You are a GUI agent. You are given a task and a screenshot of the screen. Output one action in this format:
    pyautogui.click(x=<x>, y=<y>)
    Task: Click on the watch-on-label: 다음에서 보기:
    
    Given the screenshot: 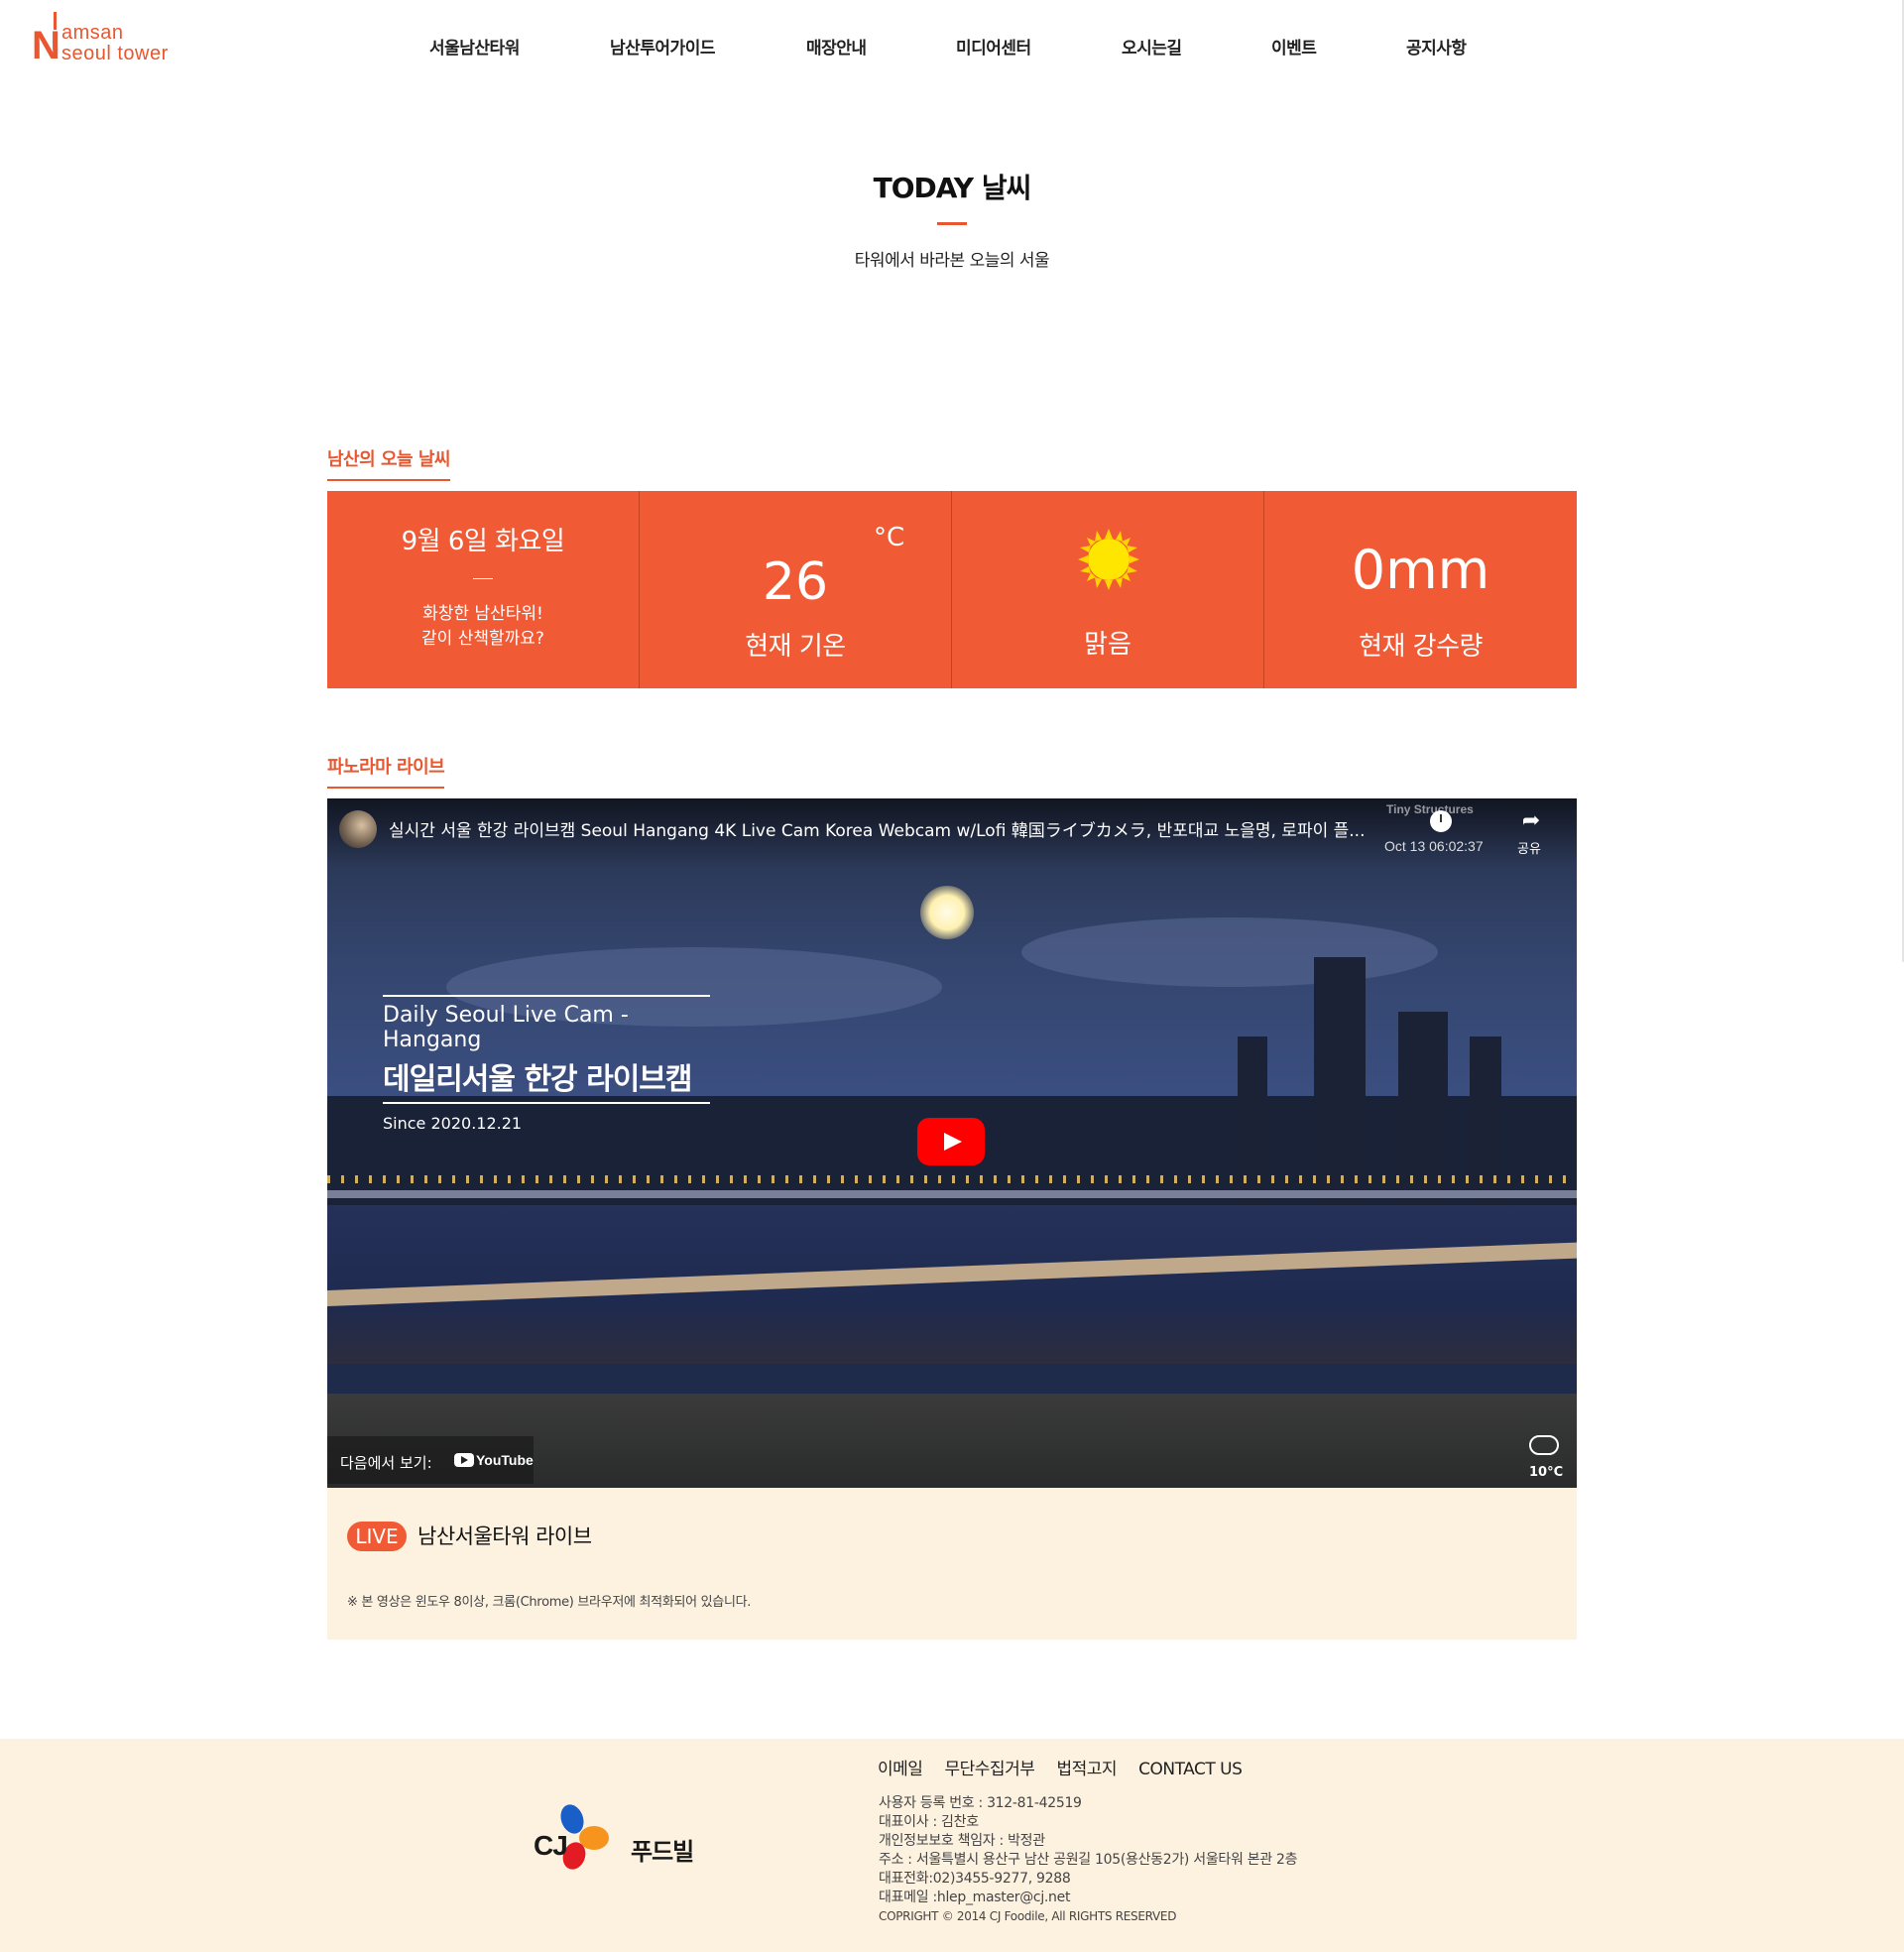 What is the action you would take?
    pyautogui.click(x=386, y=1463)
    